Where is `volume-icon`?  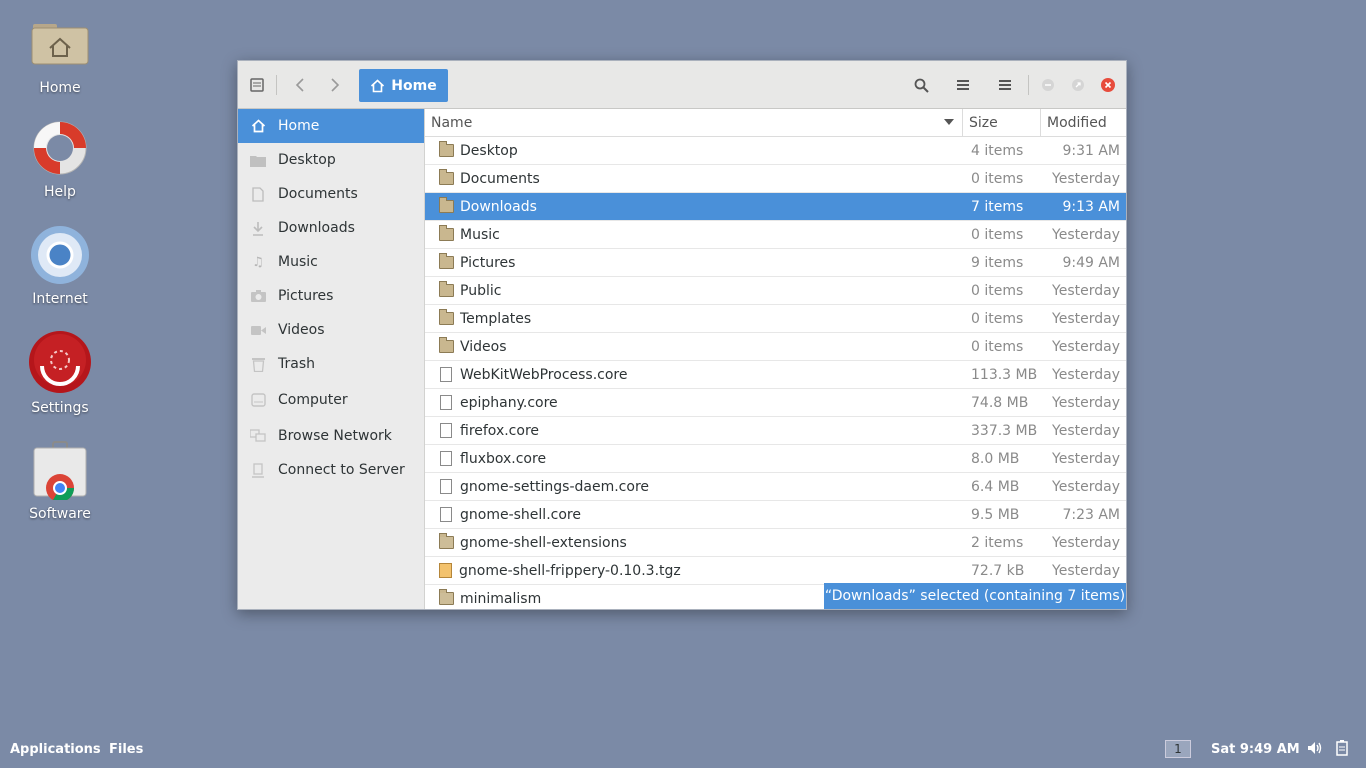 volume-icon is located at coordinates (1315, 750).